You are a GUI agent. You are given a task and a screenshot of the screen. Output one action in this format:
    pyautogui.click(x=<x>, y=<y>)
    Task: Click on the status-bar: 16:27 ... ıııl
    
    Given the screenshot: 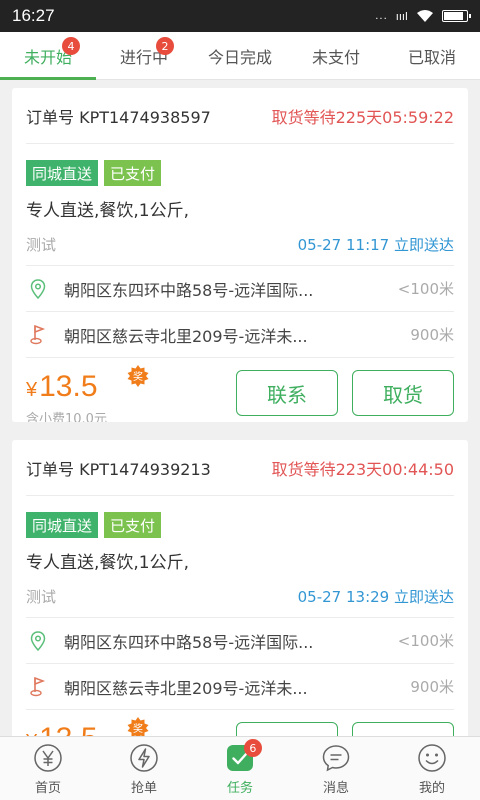 What is the action you would take?
    pyautogui.click(x=240, y=16)
    